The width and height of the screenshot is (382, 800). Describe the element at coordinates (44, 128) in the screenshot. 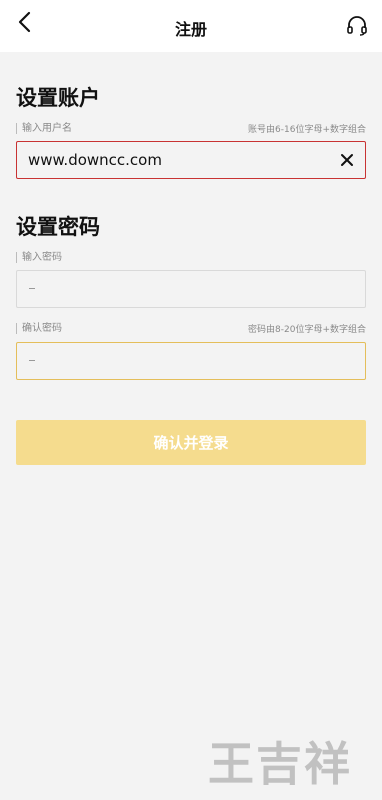

I see `username-label: 输入用户名` at that location.